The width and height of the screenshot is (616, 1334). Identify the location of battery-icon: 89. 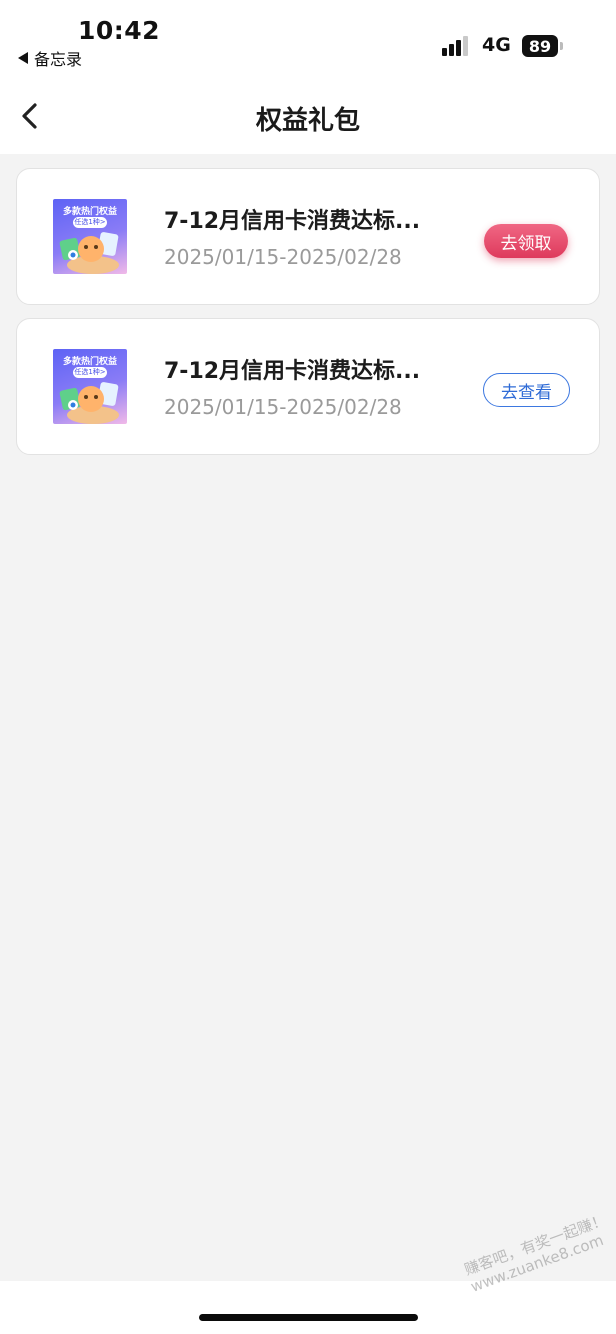
(540, 46).